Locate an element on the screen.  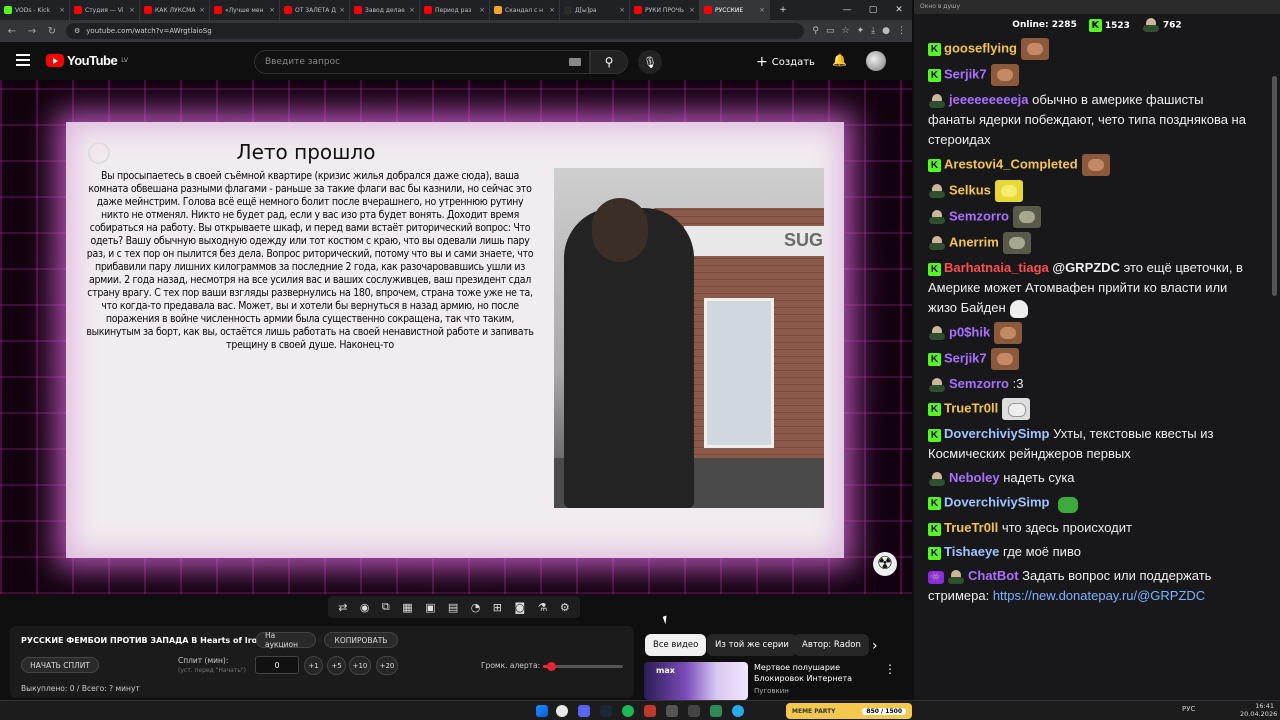
menu-hamburger-icon is located at coordinates (23, 60).